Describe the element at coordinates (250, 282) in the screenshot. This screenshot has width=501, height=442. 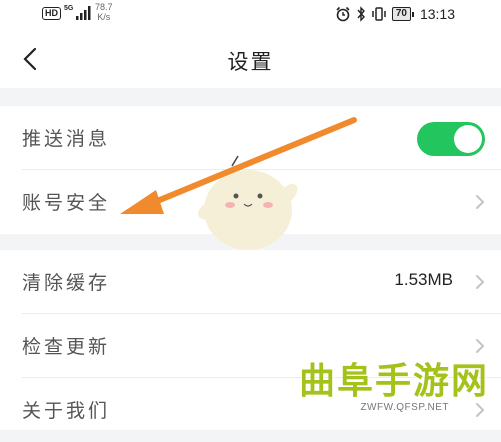
I see `clear-cache-row: 清除缓存 1.53MB` at that location.